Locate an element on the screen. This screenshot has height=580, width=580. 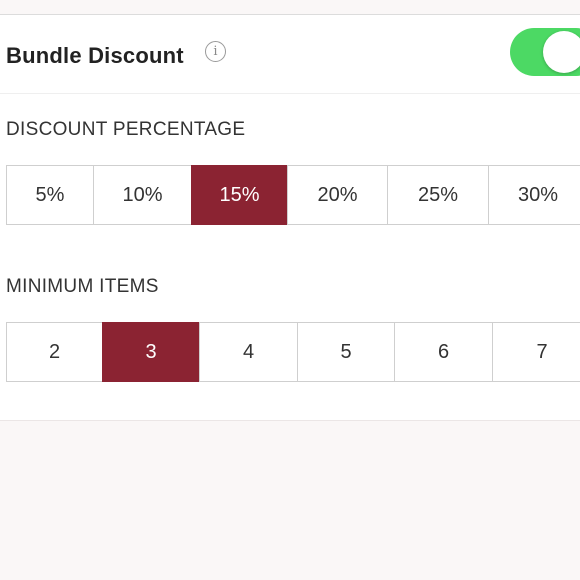
top-strip is located at coordinates (290, 7).